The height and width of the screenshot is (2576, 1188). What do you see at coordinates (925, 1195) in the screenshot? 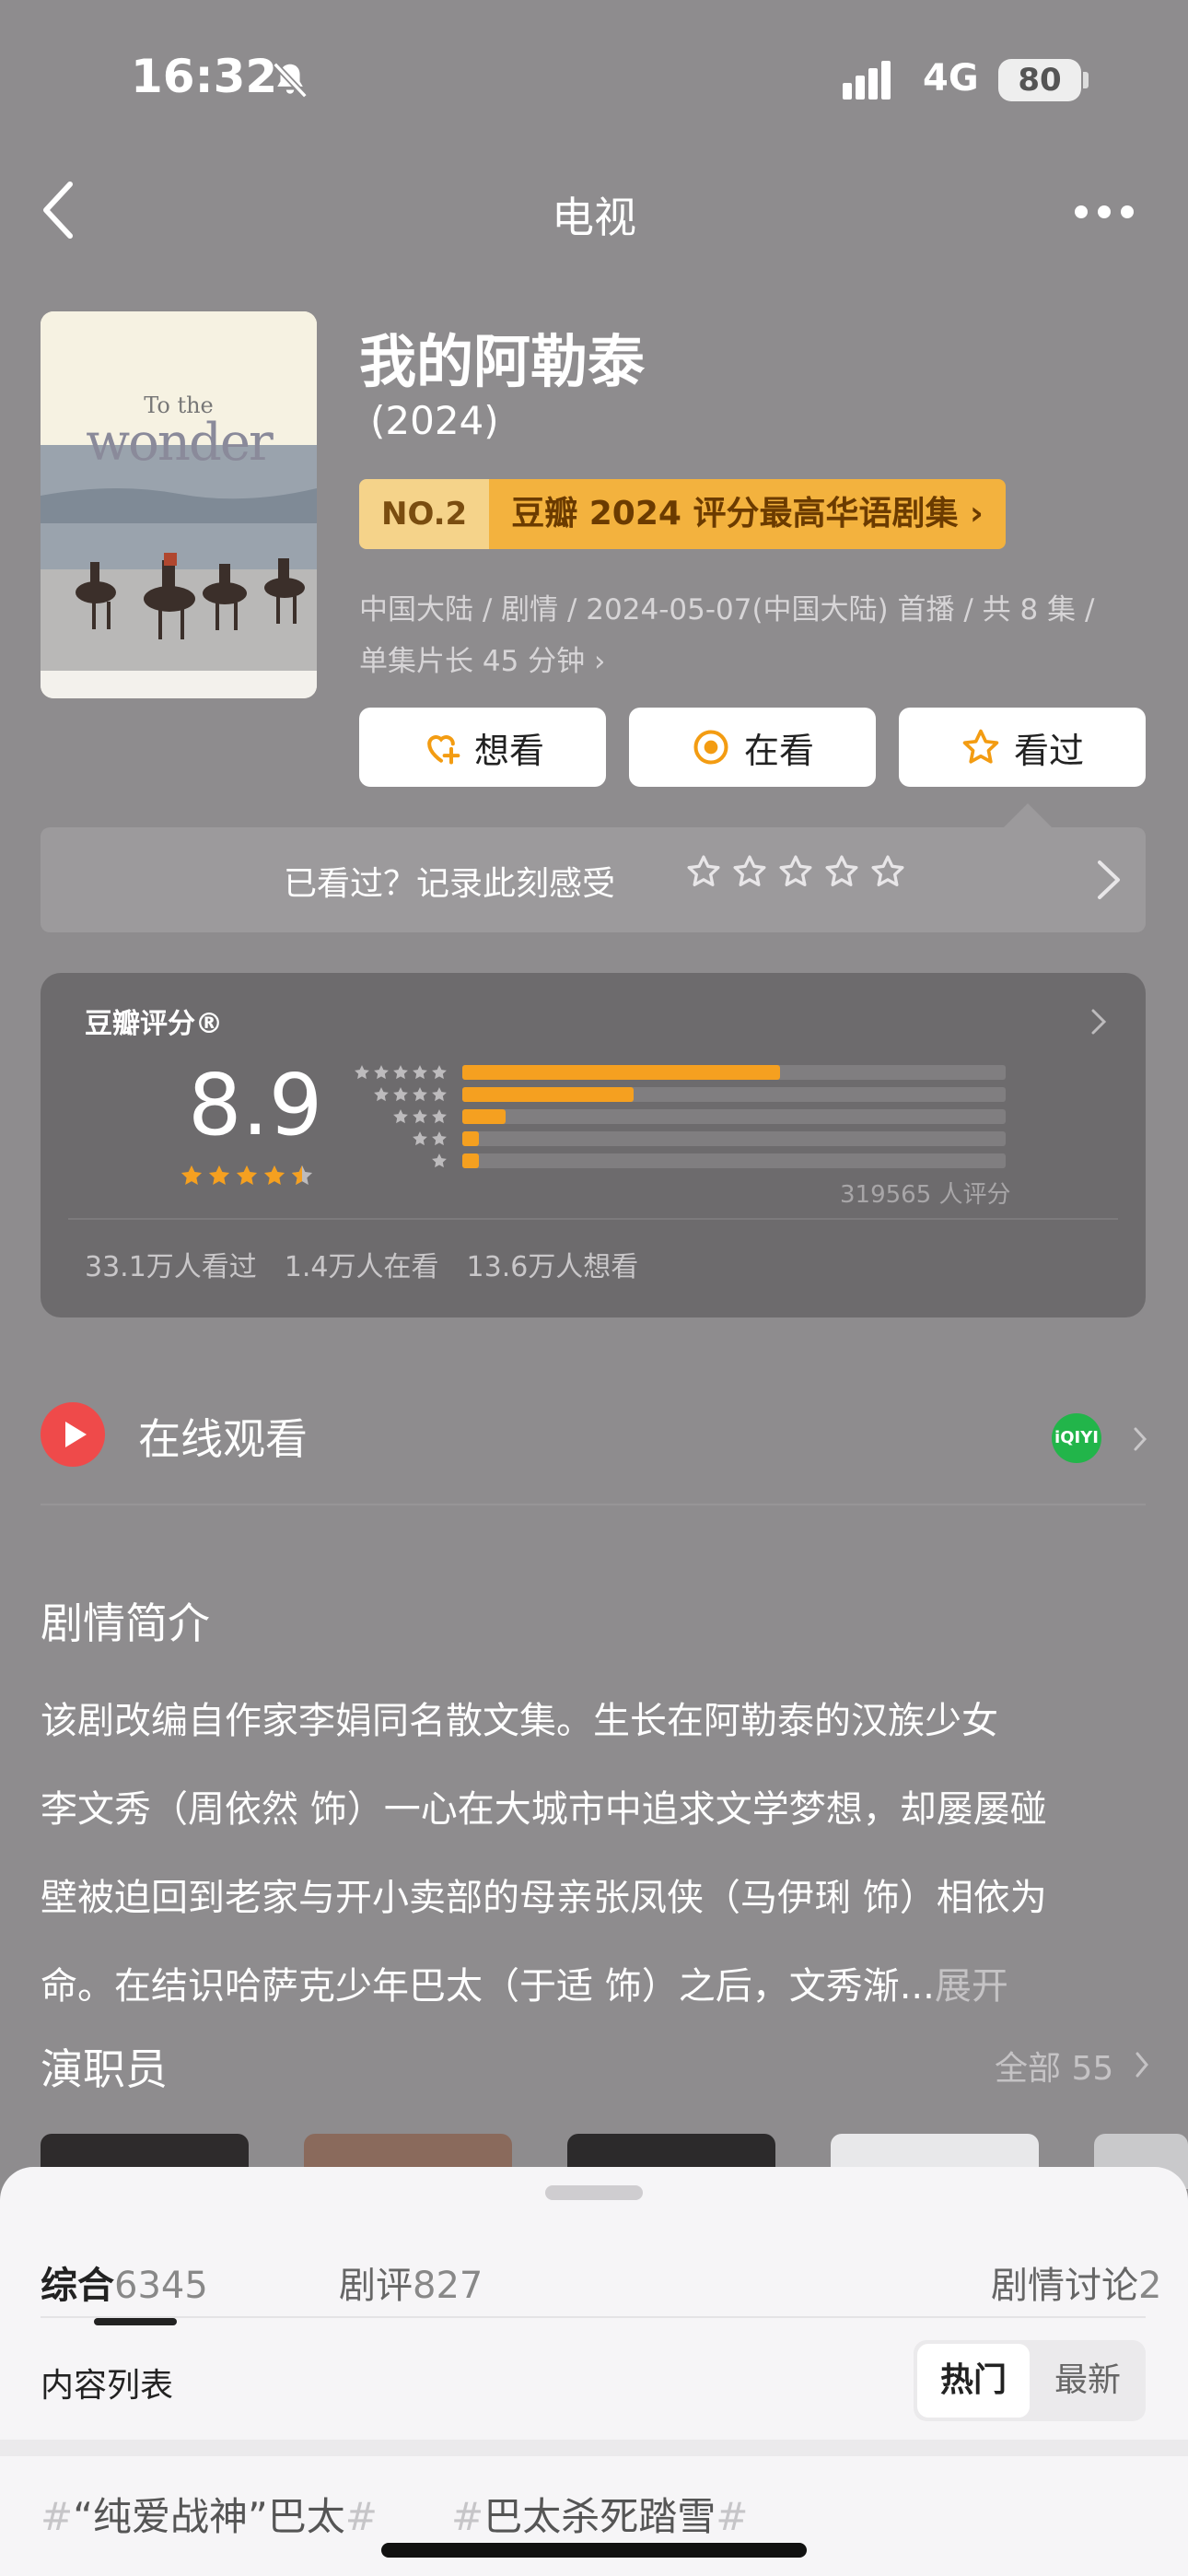
I see `rating-count: 319565 人评分` at bounding box center [925, 1195].